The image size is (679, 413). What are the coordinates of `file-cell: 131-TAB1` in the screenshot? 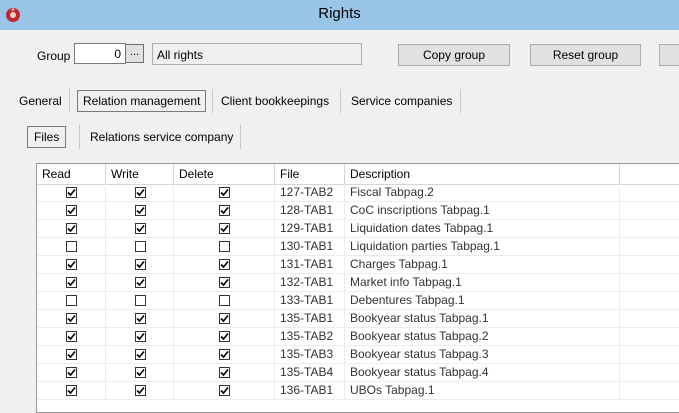 It's located at (310, 265).